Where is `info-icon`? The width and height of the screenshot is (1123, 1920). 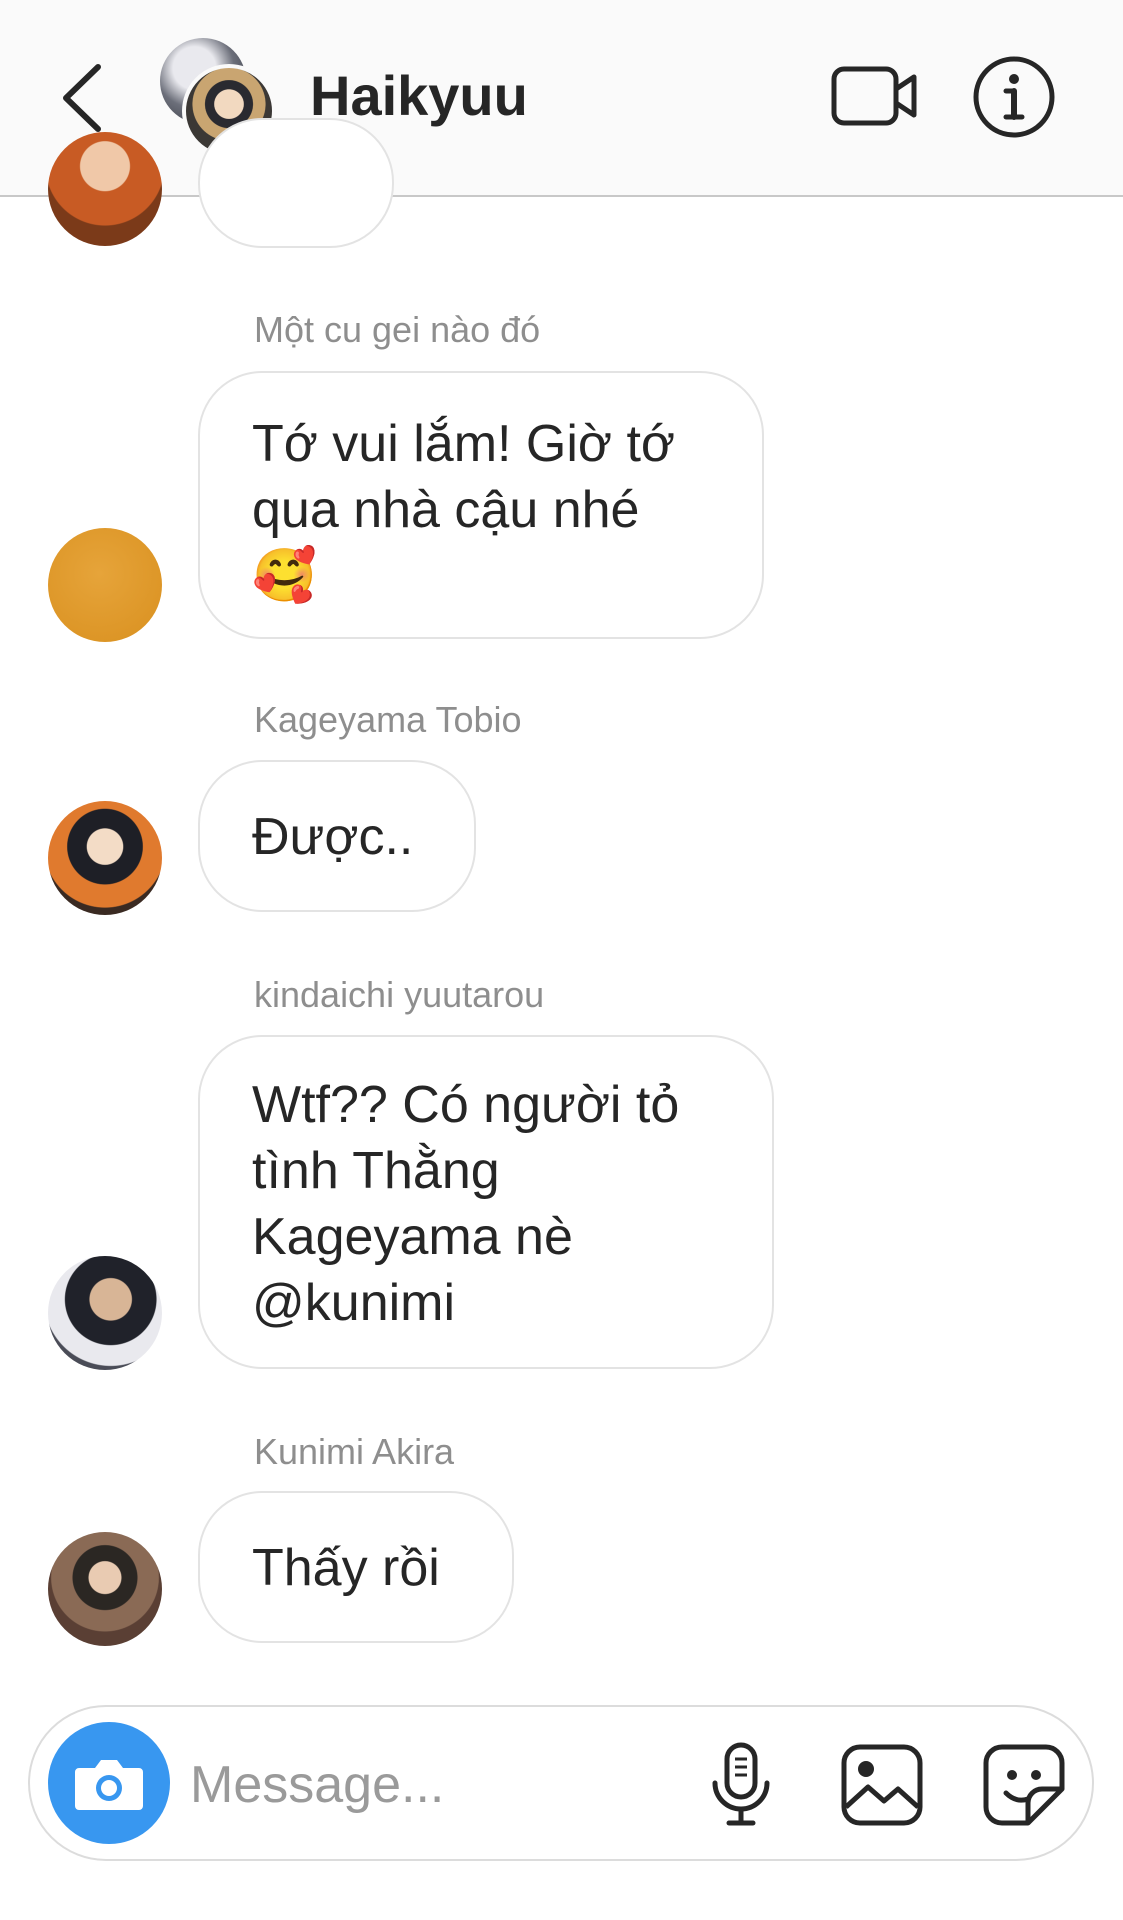 info-icon is located at coordinates (1014, 97).